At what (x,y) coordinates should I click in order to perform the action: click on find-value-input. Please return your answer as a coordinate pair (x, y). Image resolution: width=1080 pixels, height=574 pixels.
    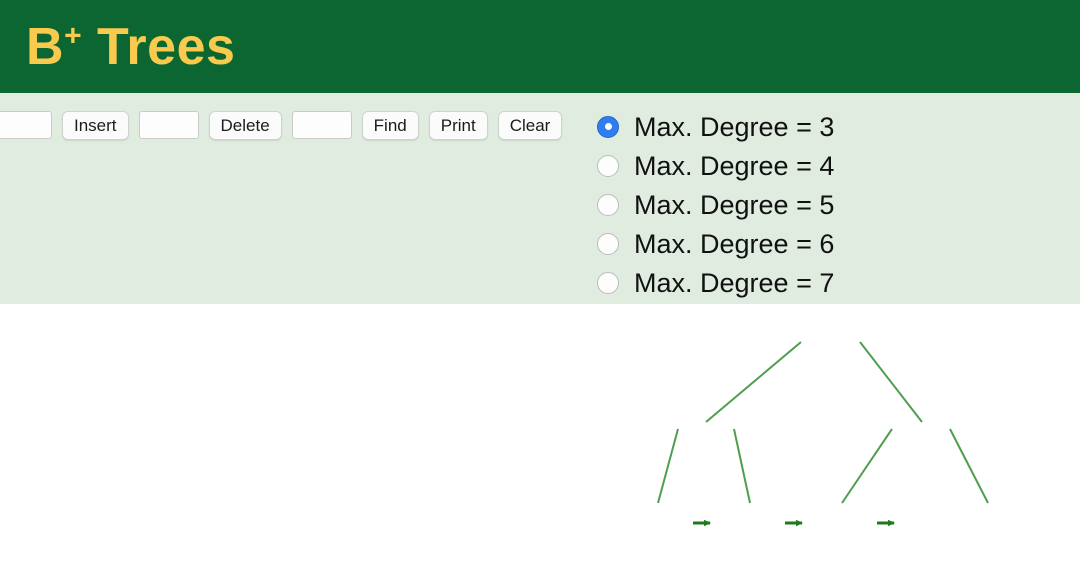
    Looking at the image, I should click on (321, 125).